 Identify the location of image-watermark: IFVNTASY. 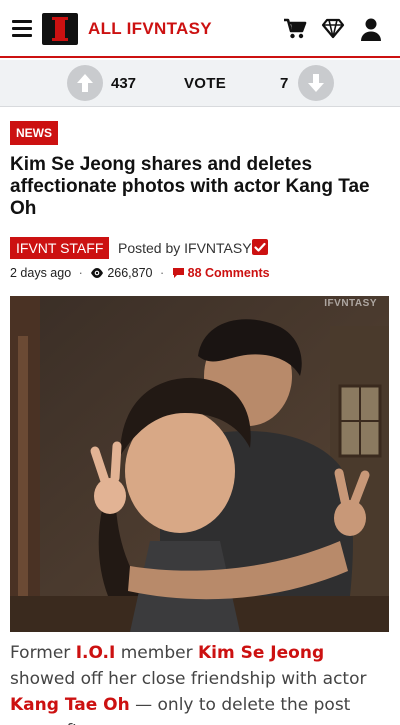
(350, 303).